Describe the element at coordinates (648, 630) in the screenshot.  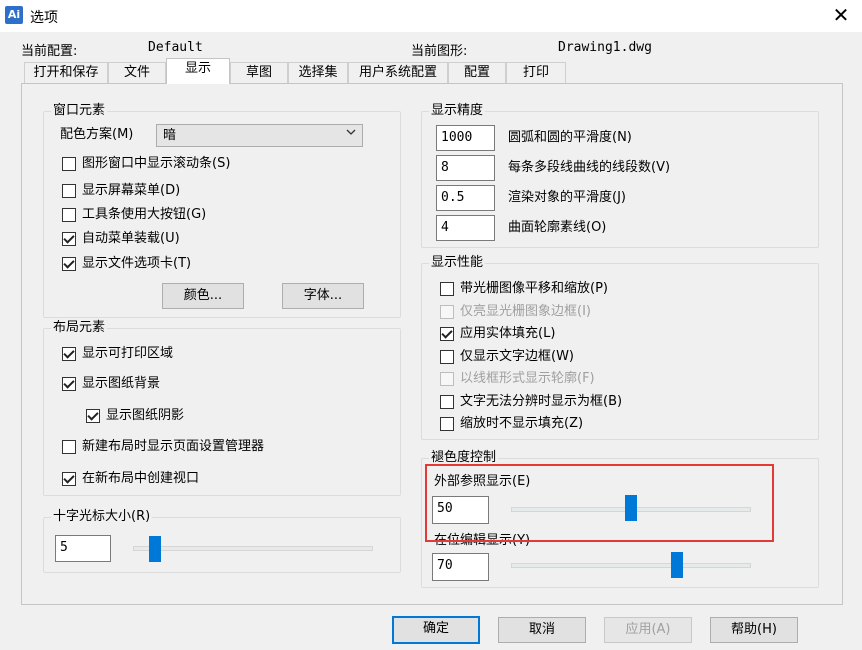
I see `apply-button: 应用(A)` at that location.